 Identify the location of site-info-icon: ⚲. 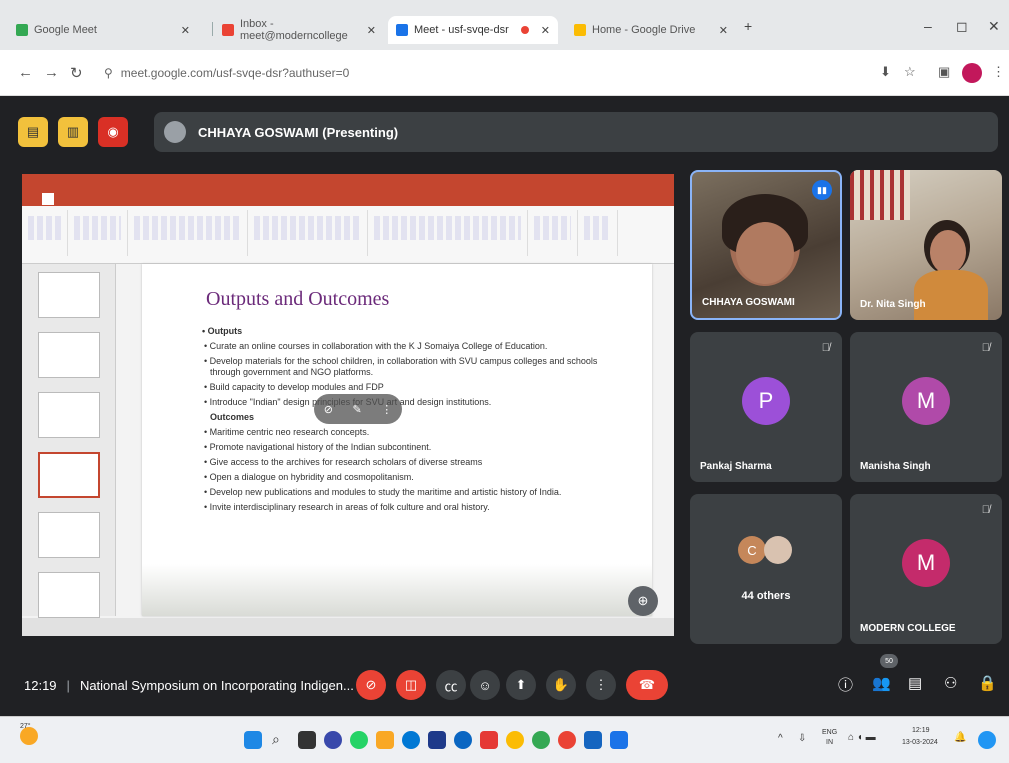
(108, 73).